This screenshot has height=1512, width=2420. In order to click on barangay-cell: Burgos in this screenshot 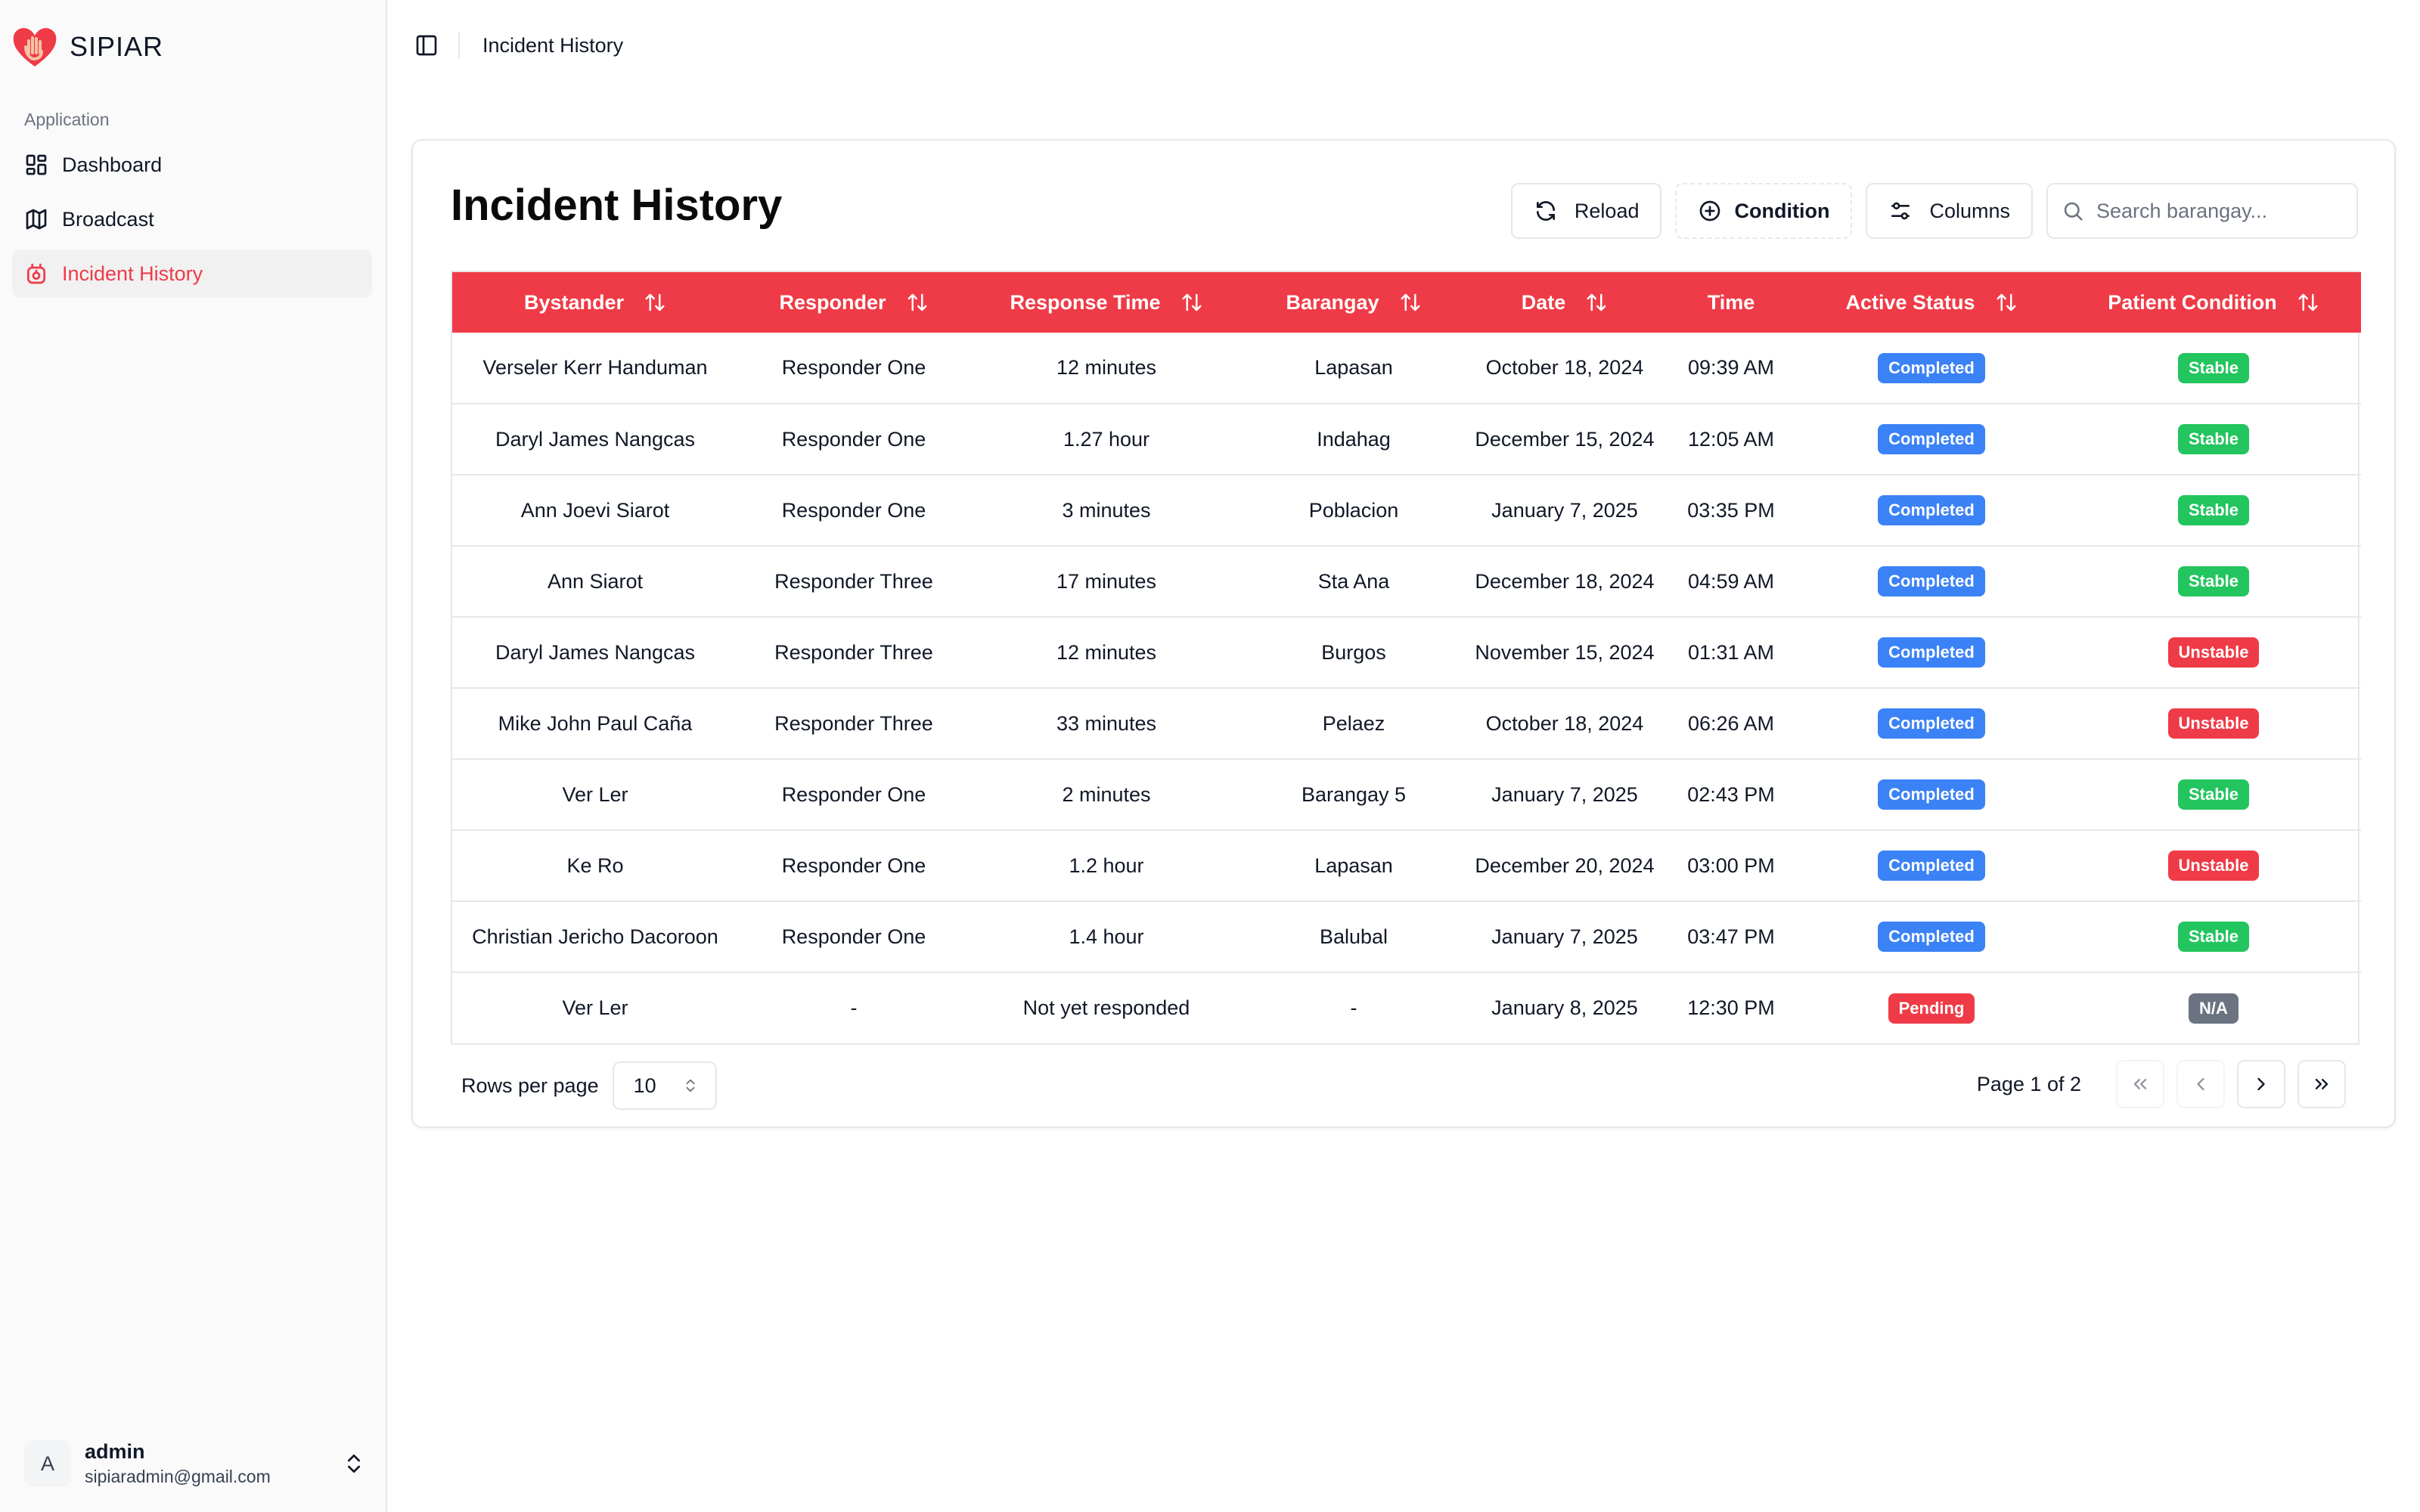, I will do `click(1353, 652)`.